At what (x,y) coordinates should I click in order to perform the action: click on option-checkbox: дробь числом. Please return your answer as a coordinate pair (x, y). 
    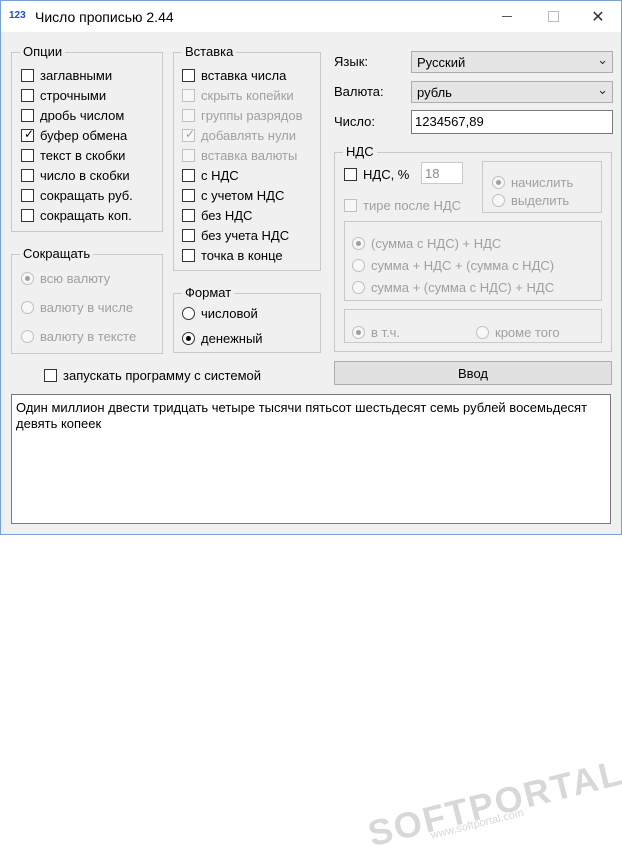
    Looking at the image, I should click on (72, 115).